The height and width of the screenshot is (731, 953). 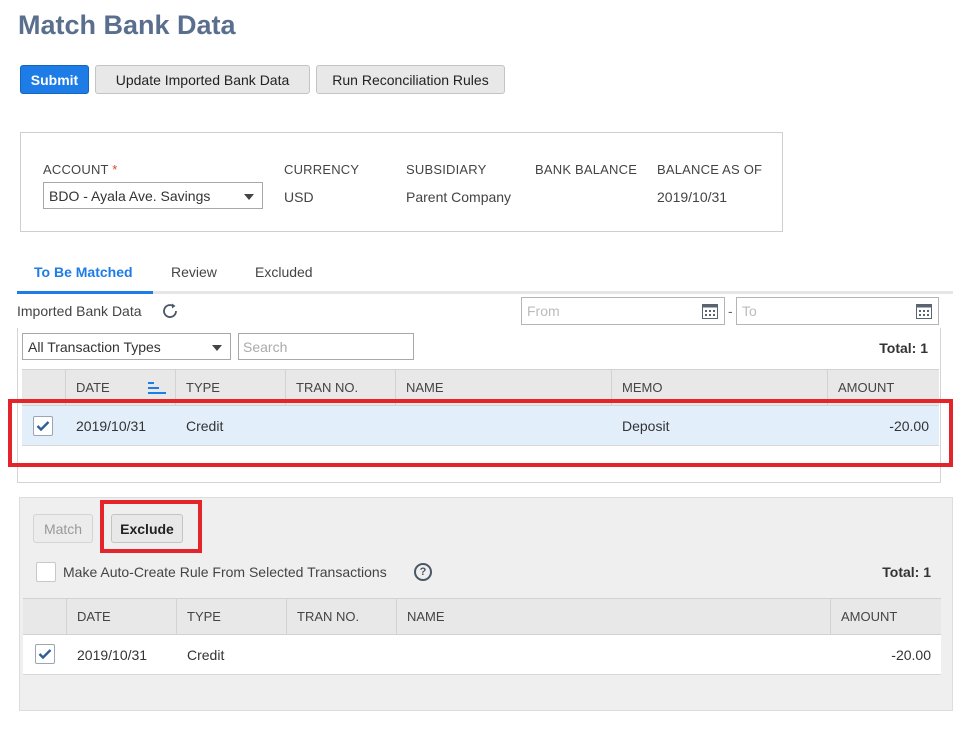 I want to click on sort-icon, so click(x=157, y=389).